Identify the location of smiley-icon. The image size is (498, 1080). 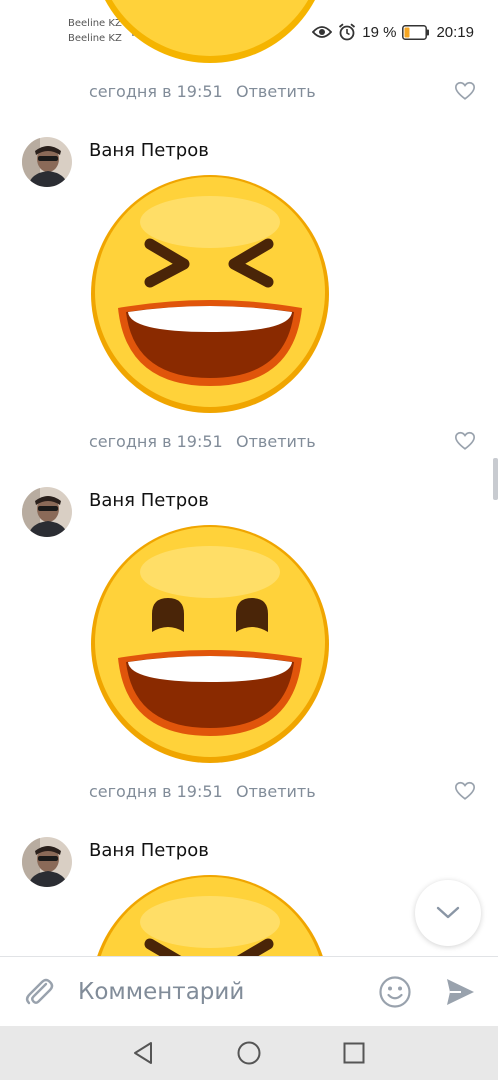
(395, 992).